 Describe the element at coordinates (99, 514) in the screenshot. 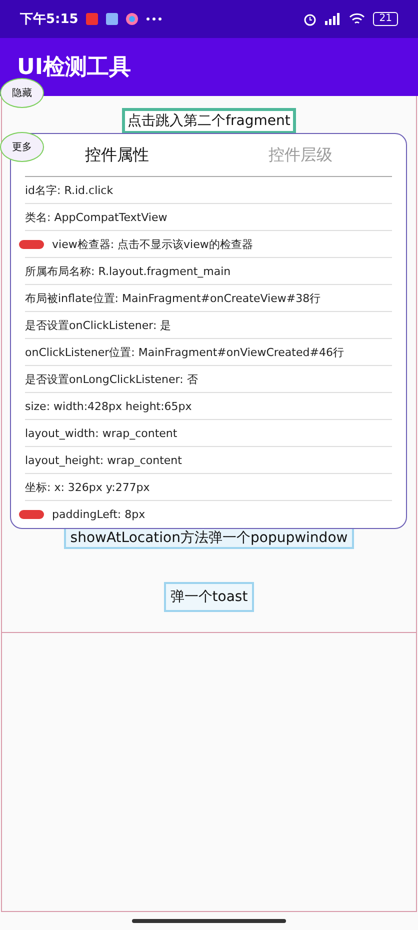

I see `property-text: paddingLeft: 8px` at that location.